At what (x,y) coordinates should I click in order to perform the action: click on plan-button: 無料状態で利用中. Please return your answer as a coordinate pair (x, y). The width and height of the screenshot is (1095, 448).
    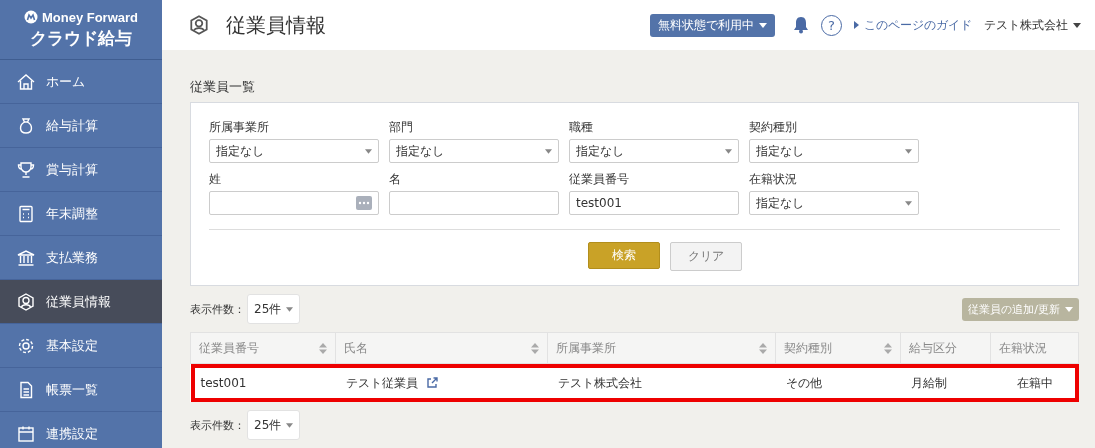
    Looking at the image, I should click on (712, 25).